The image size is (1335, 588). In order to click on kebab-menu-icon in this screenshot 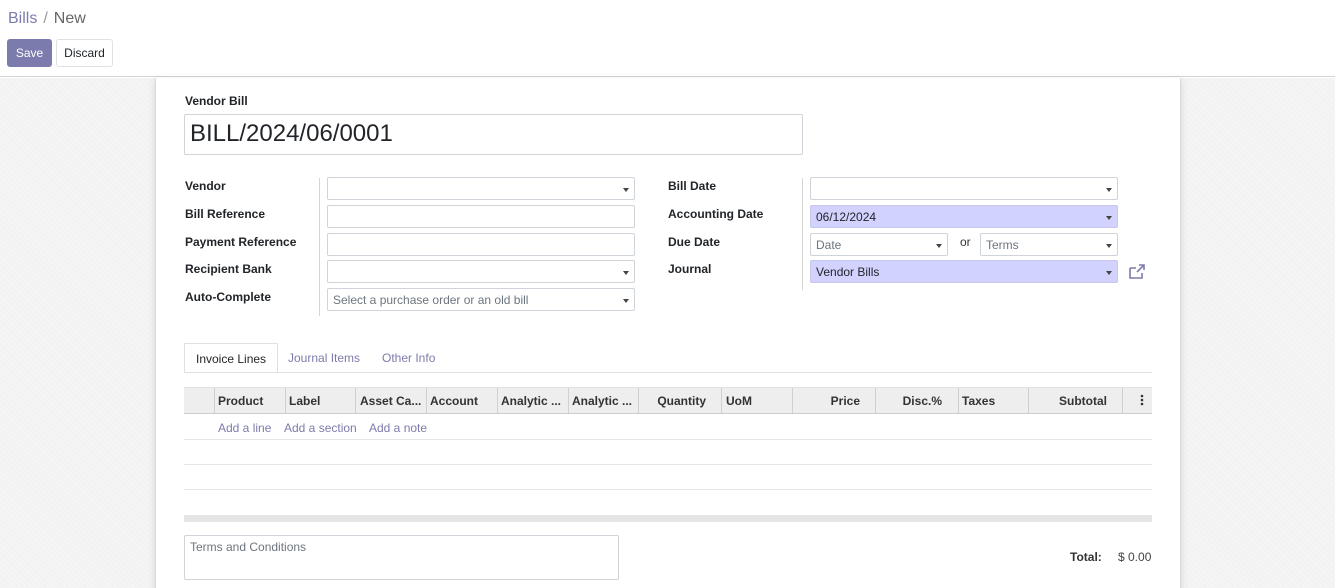, I will do `click(1142, 400)`.